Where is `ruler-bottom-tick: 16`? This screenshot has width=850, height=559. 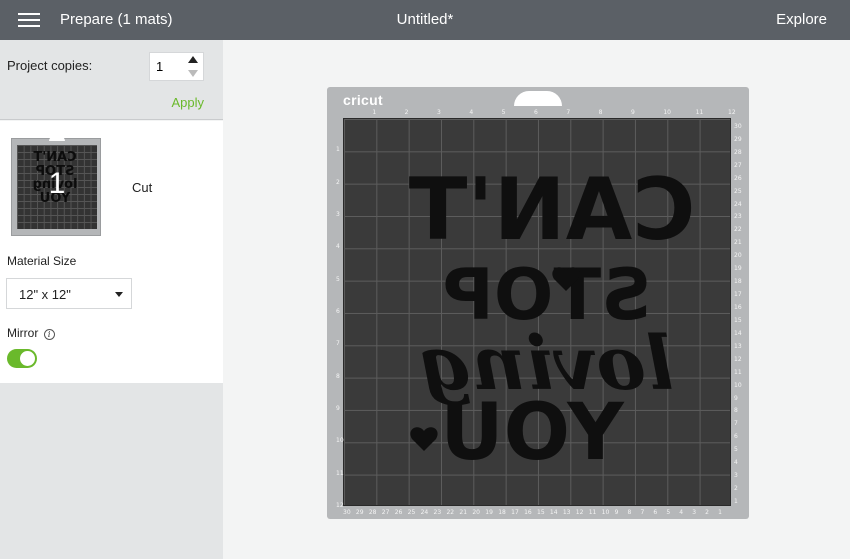
ruler-bottom-tick: 16 is located at coordinates (528, 512).